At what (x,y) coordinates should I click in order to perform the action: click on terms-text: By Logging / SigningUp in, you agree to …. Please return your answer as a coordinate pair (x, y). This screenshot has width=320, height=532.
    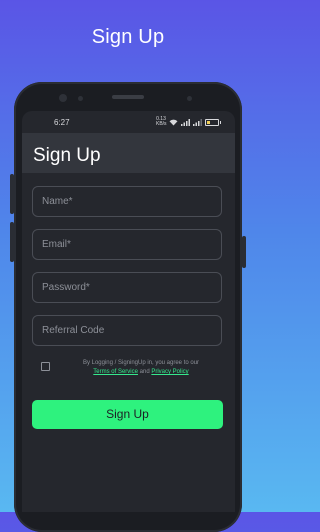
    Looking at the image, I should click on (141, 368).